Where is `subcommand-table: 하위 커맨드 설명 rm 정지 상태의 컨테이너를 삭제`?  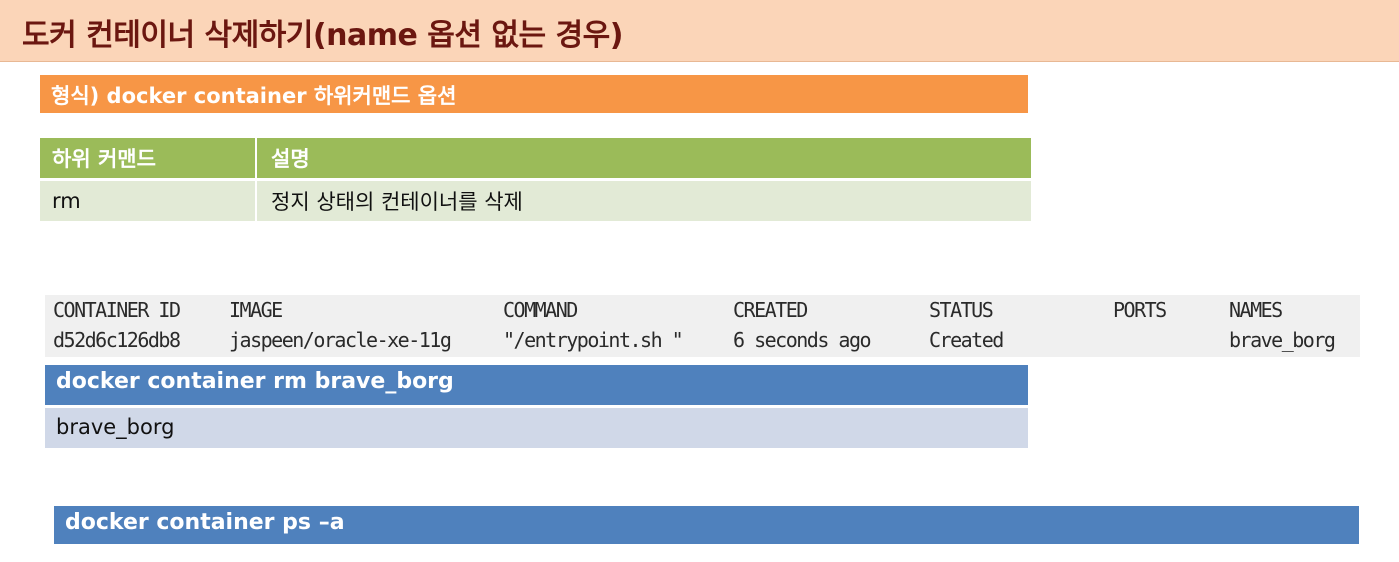 subcommand-table: 하위 커맨드 설명 rm 정지 상태의 컨테이너를 삭제 is located at coordinates (535, 179).